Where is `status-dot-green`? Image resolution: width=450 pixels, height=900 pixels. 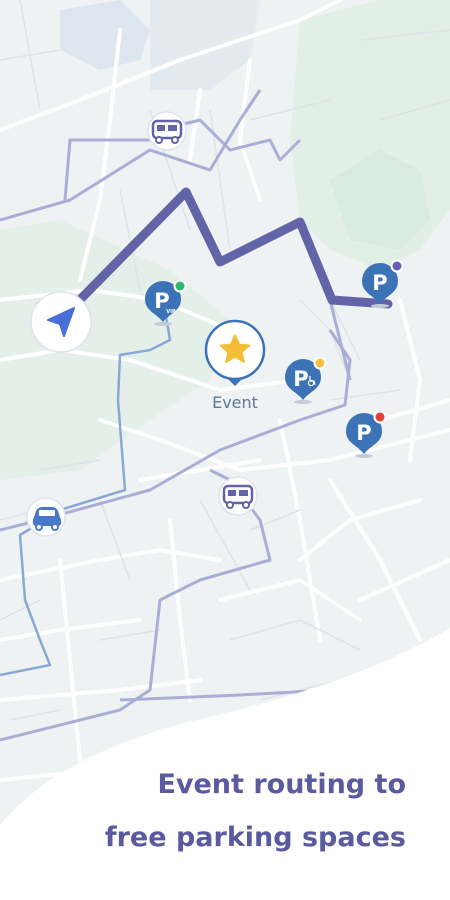
status-dot-green is located at coordinates (180, 286).